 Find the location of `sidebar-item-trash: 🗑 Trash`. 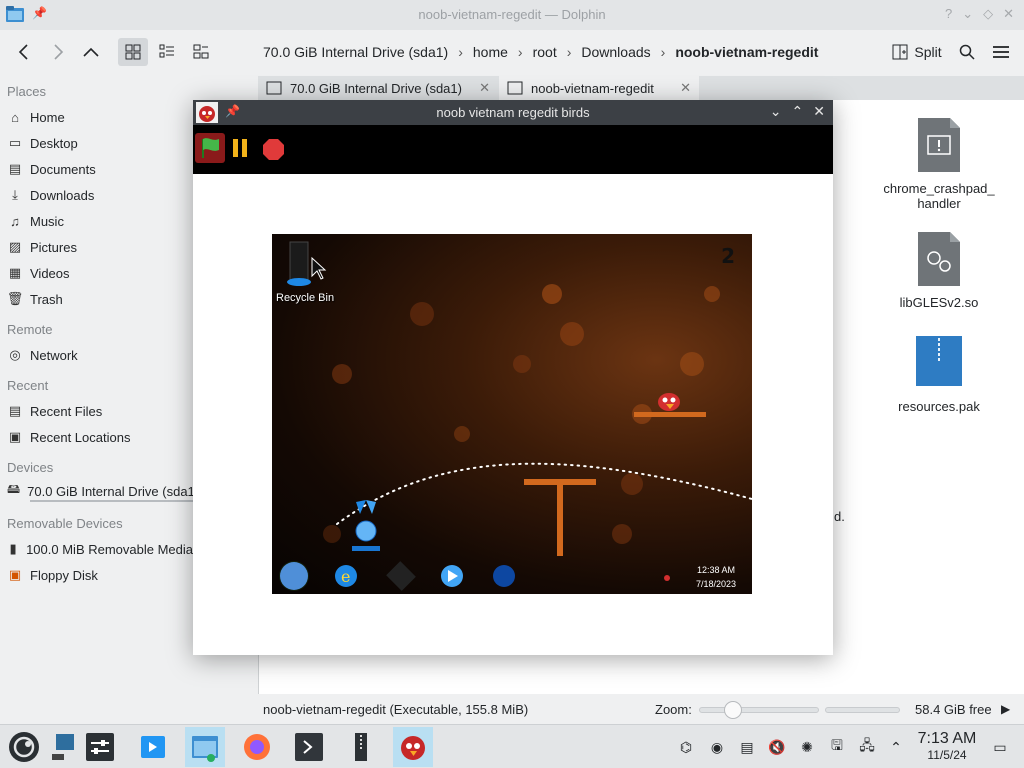

sidebar-item-trash: 🗑 Trash is located at coordinates (96, 299).